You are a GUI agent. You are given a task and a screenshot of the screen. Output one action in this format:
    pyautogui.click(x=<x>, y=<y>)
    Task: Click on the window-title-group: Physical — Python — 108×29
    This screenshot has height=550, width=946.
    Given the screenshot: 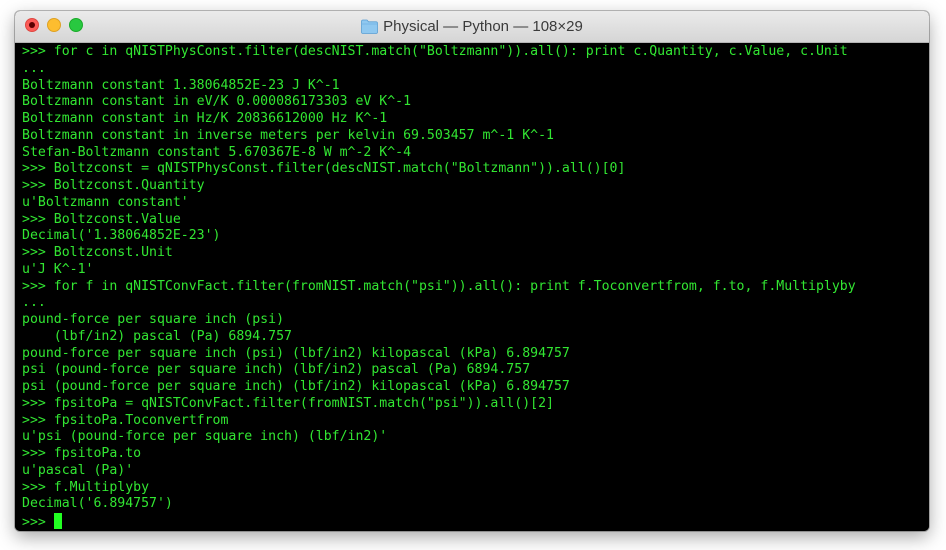 What is the action you would take?
    pyautogui.click(x=472, y=26)
    